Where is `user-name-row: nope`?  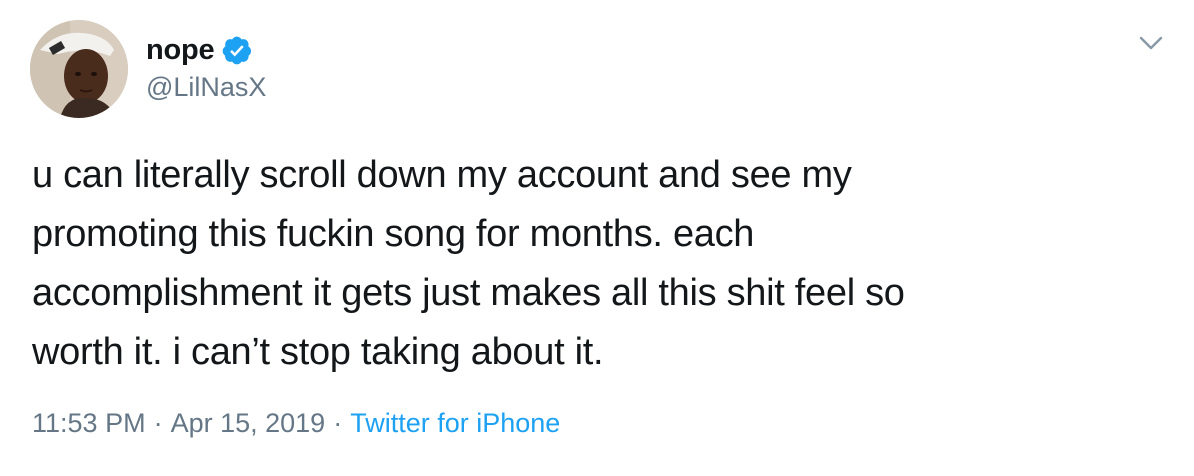 user-name-row: nope is located at coordinates (199, 50).